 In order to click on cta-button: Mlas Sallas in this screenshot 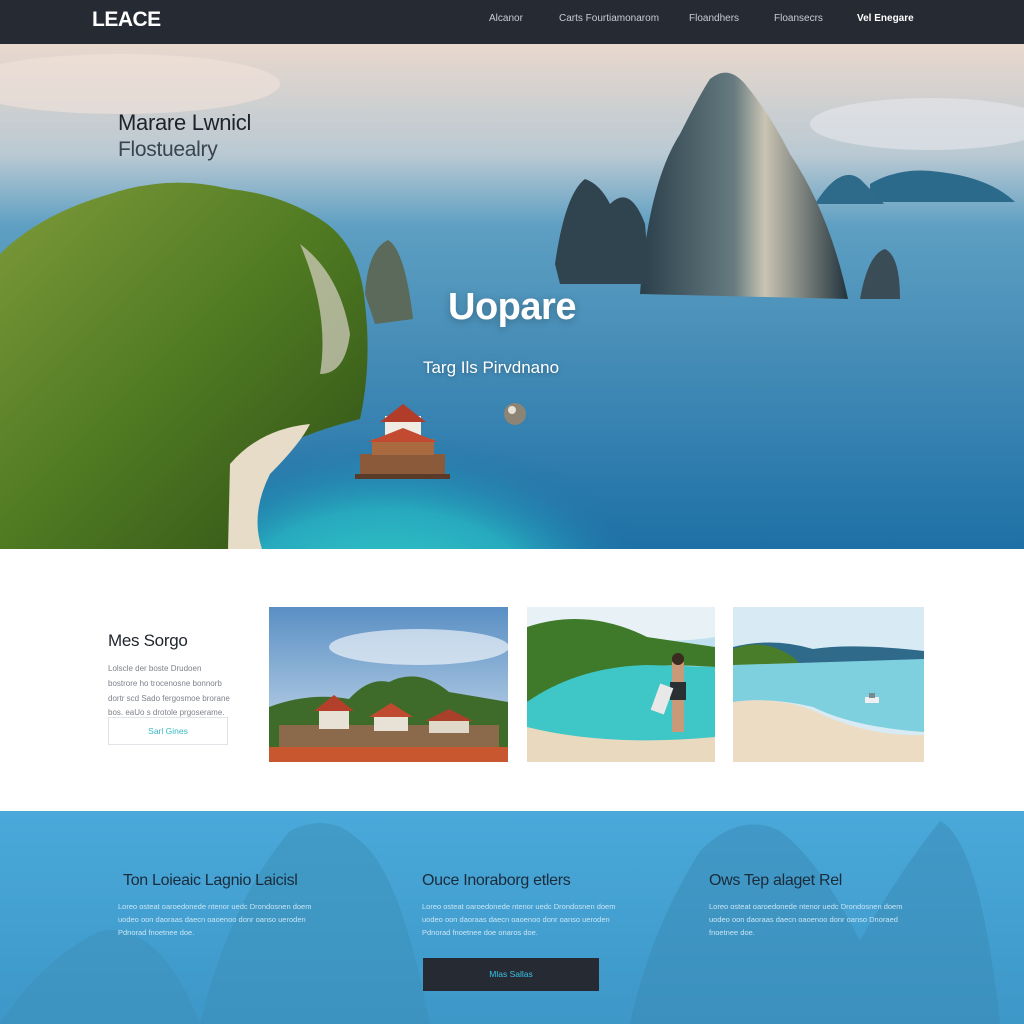, I will do `click(511, 974)`.